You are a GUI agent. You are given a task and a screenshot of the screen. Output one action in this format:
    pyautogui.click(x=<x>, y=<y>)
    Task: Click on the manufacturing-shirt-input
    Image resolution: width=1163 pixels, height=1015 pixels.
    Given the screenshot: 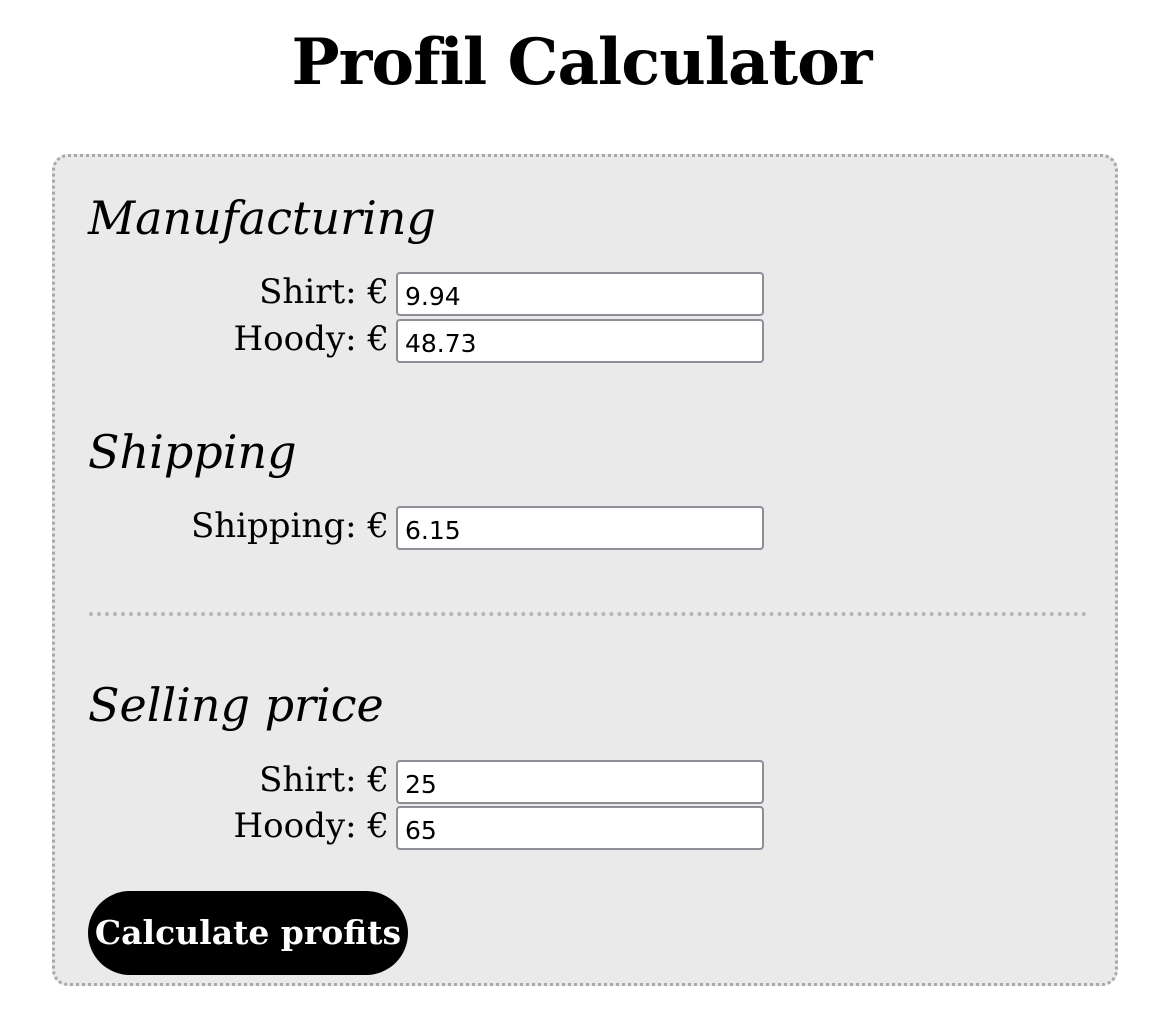 What is the action you would take?
    pyautogui.click(x=580, y=294)
    